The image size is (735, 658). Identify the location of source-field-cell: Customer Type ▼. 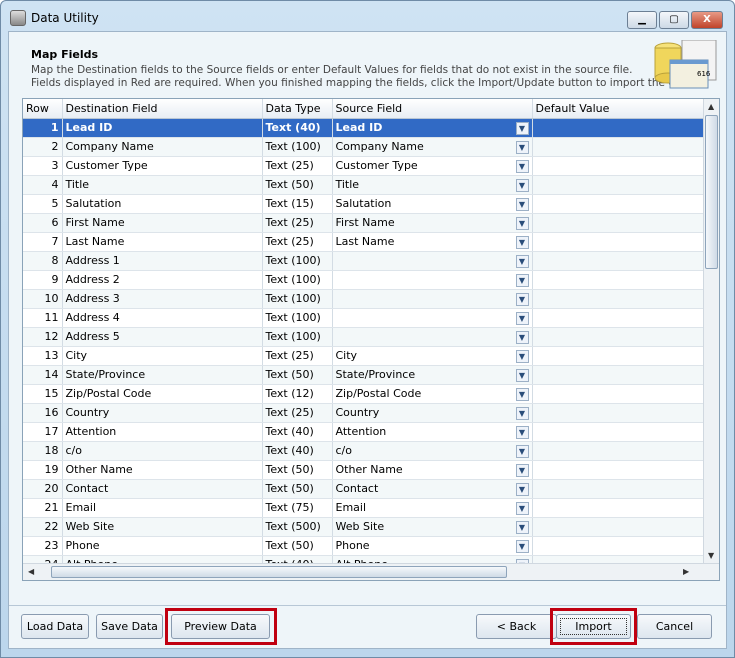
(432, 166).